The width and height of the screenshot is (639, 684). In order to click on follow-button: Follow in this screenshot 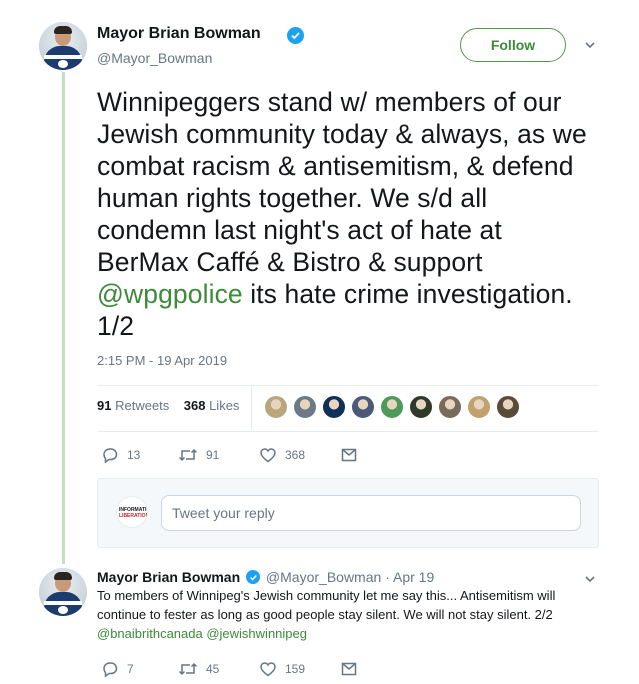, I will do `click(513, 45)`.